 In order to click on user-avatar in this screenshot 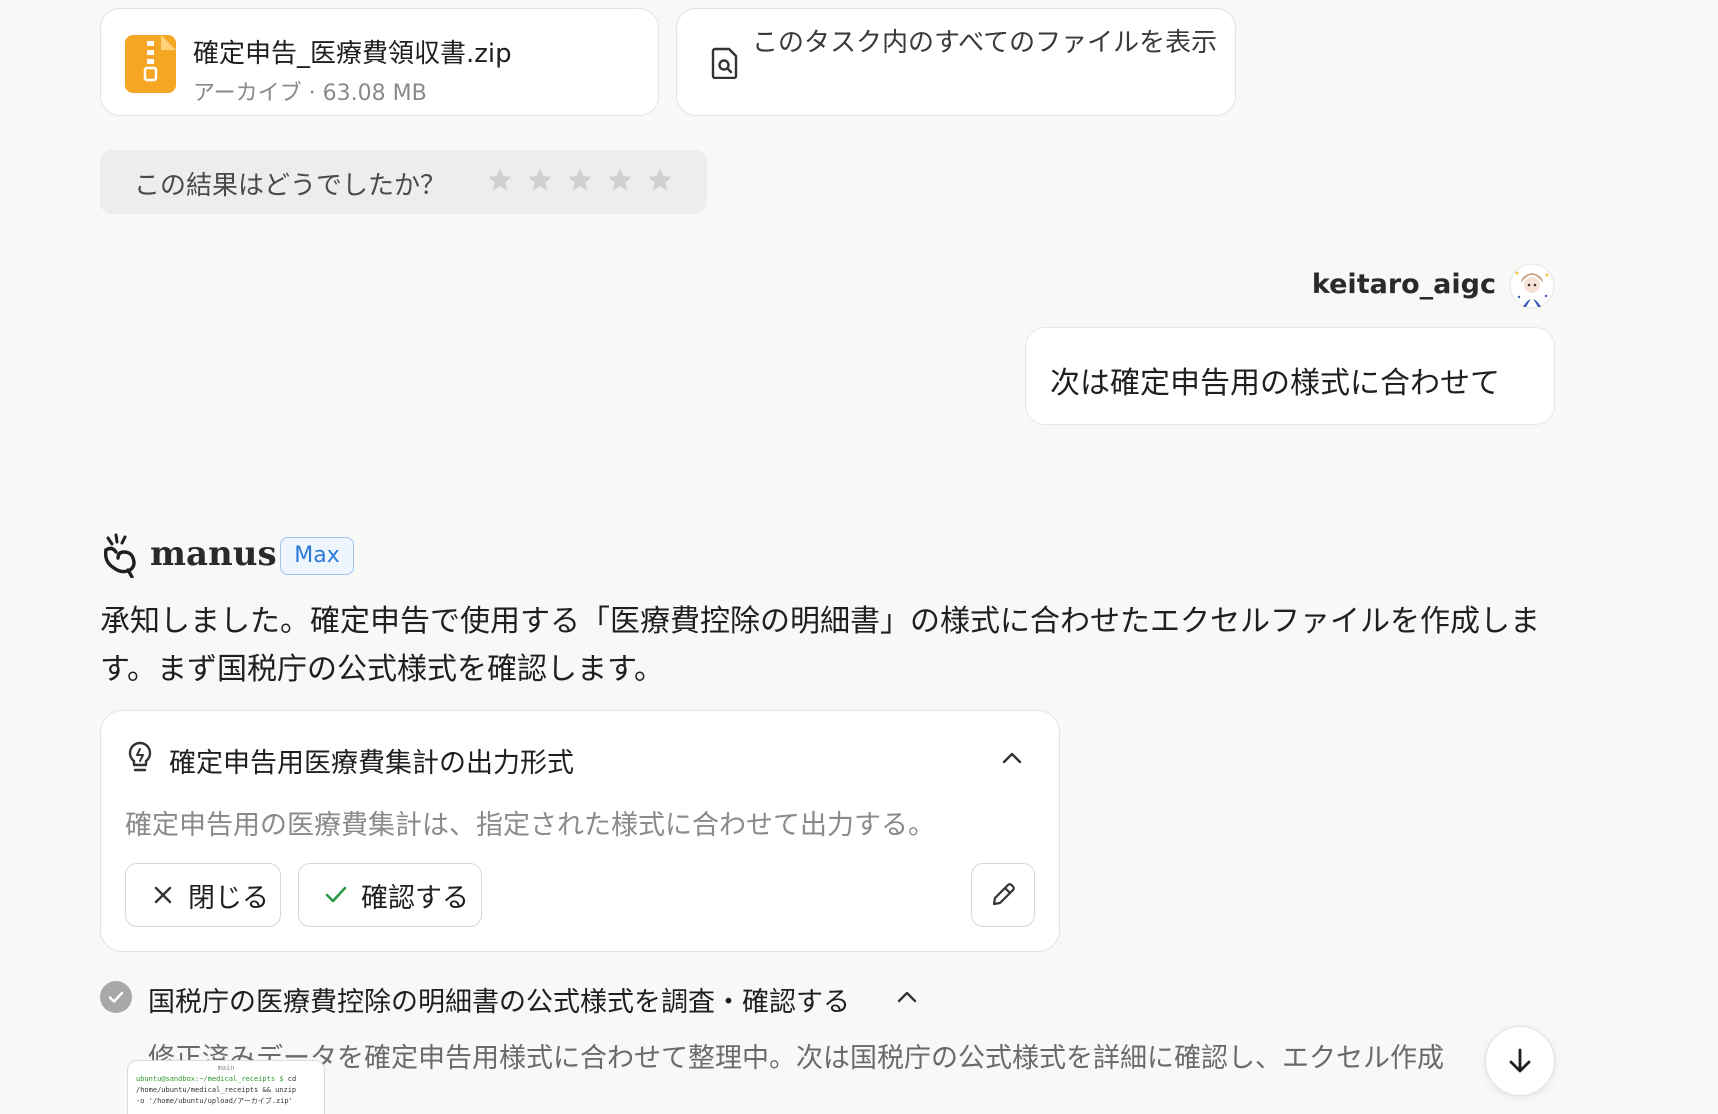, I will do `click(1532, 286)`.